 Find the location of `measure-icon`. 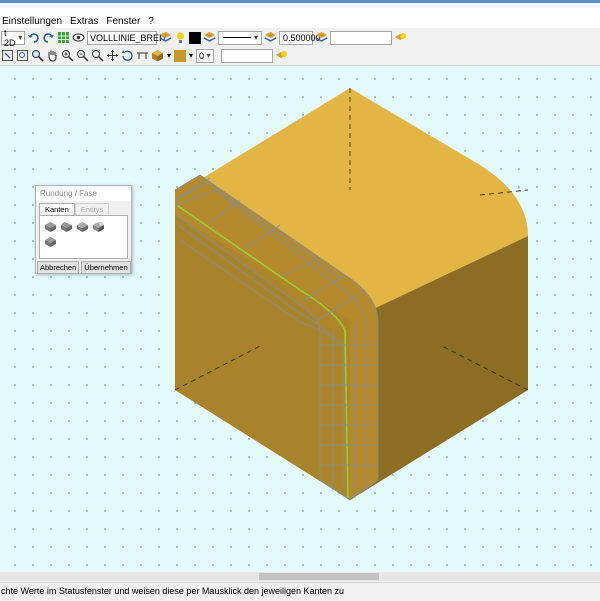

measure-icon is located at coordinates (142, 55).